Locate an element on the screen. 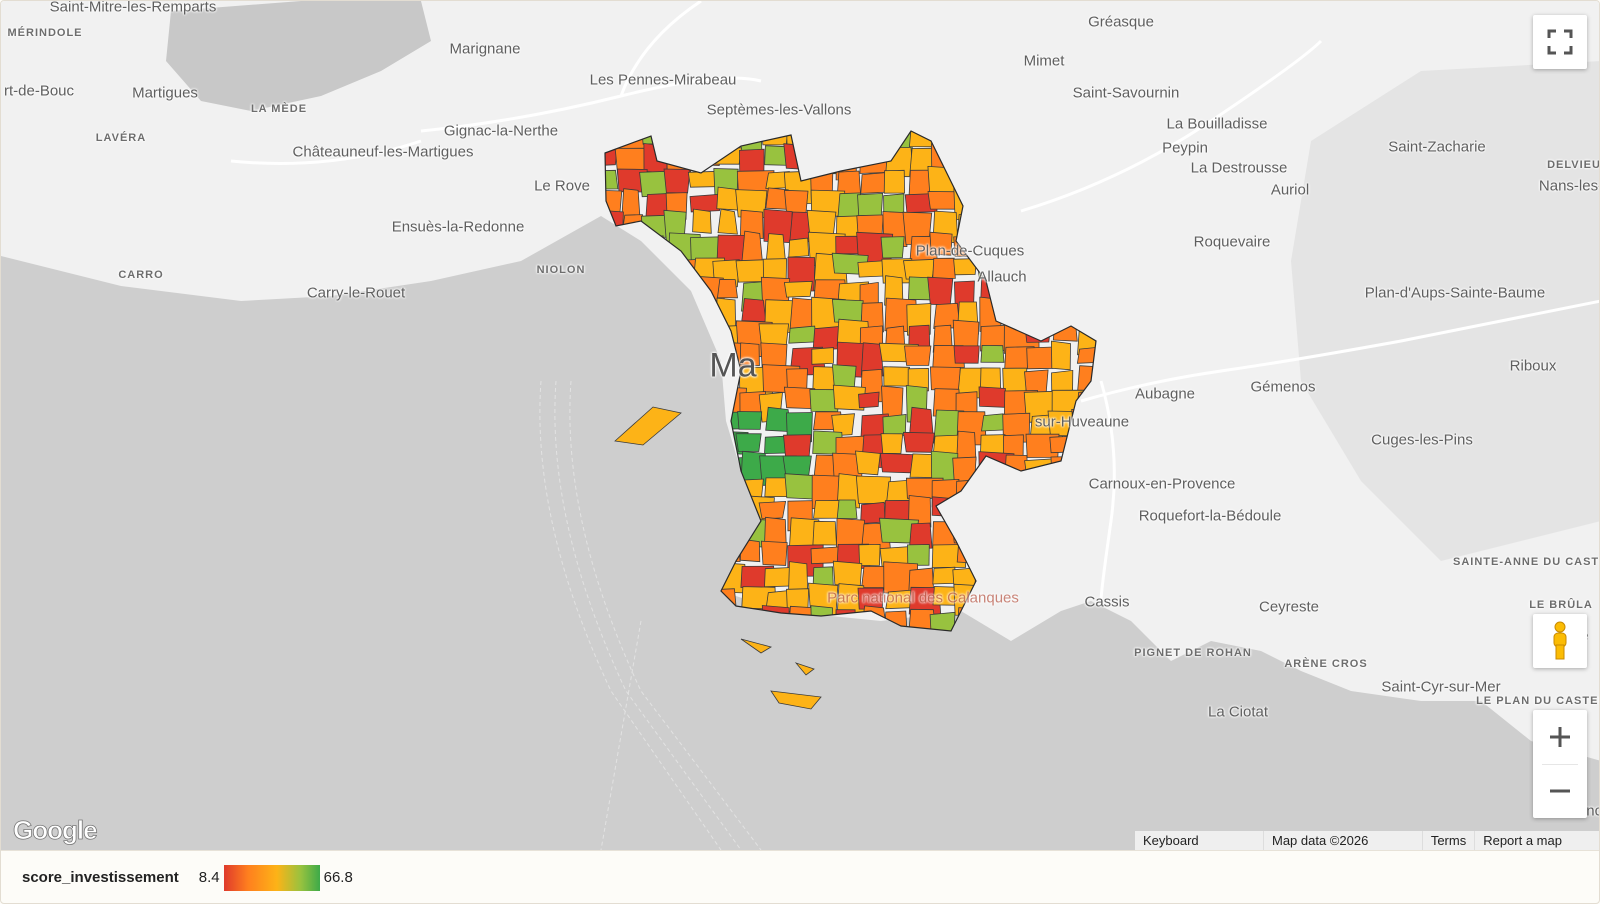  report-map-error-link: Report a map error is located at coordinates (1536, 840).